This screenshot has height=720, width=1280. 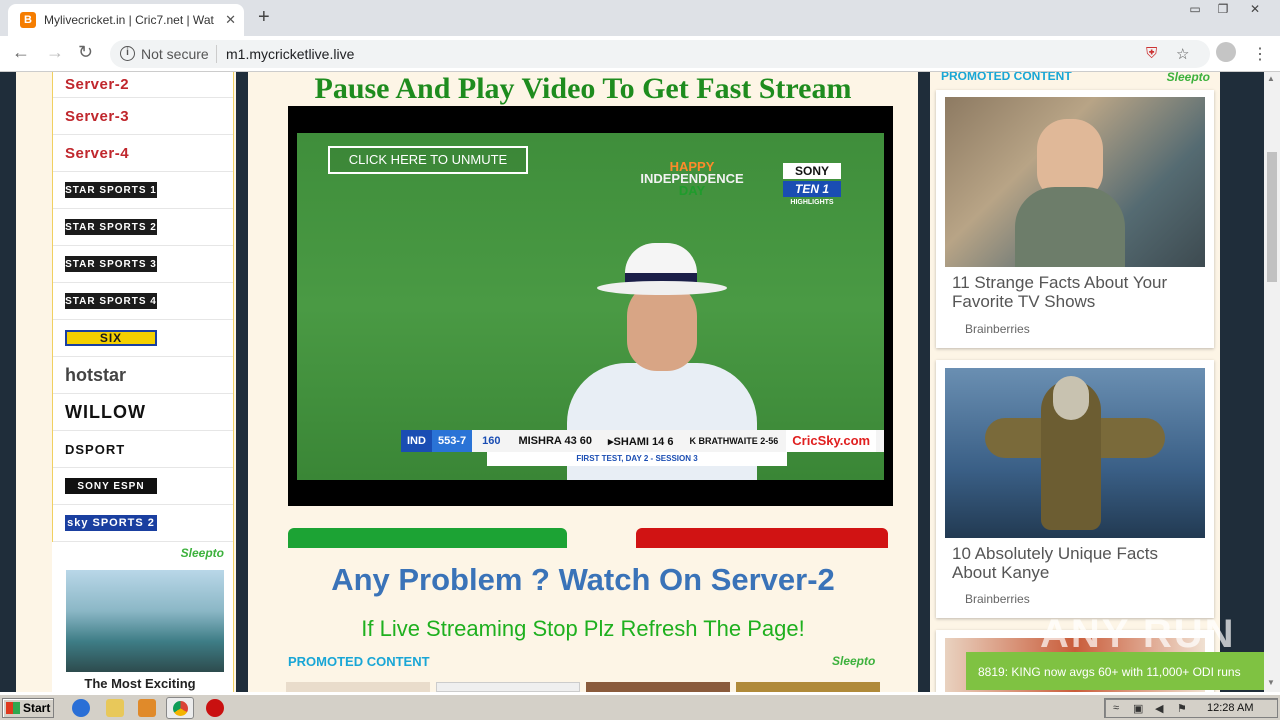 What do you see at coordinates (1006, 77) in the screenshot?
I see `right-promoted-content-label: PROMOTED CONTENT` at bounding box center [1006, 77].